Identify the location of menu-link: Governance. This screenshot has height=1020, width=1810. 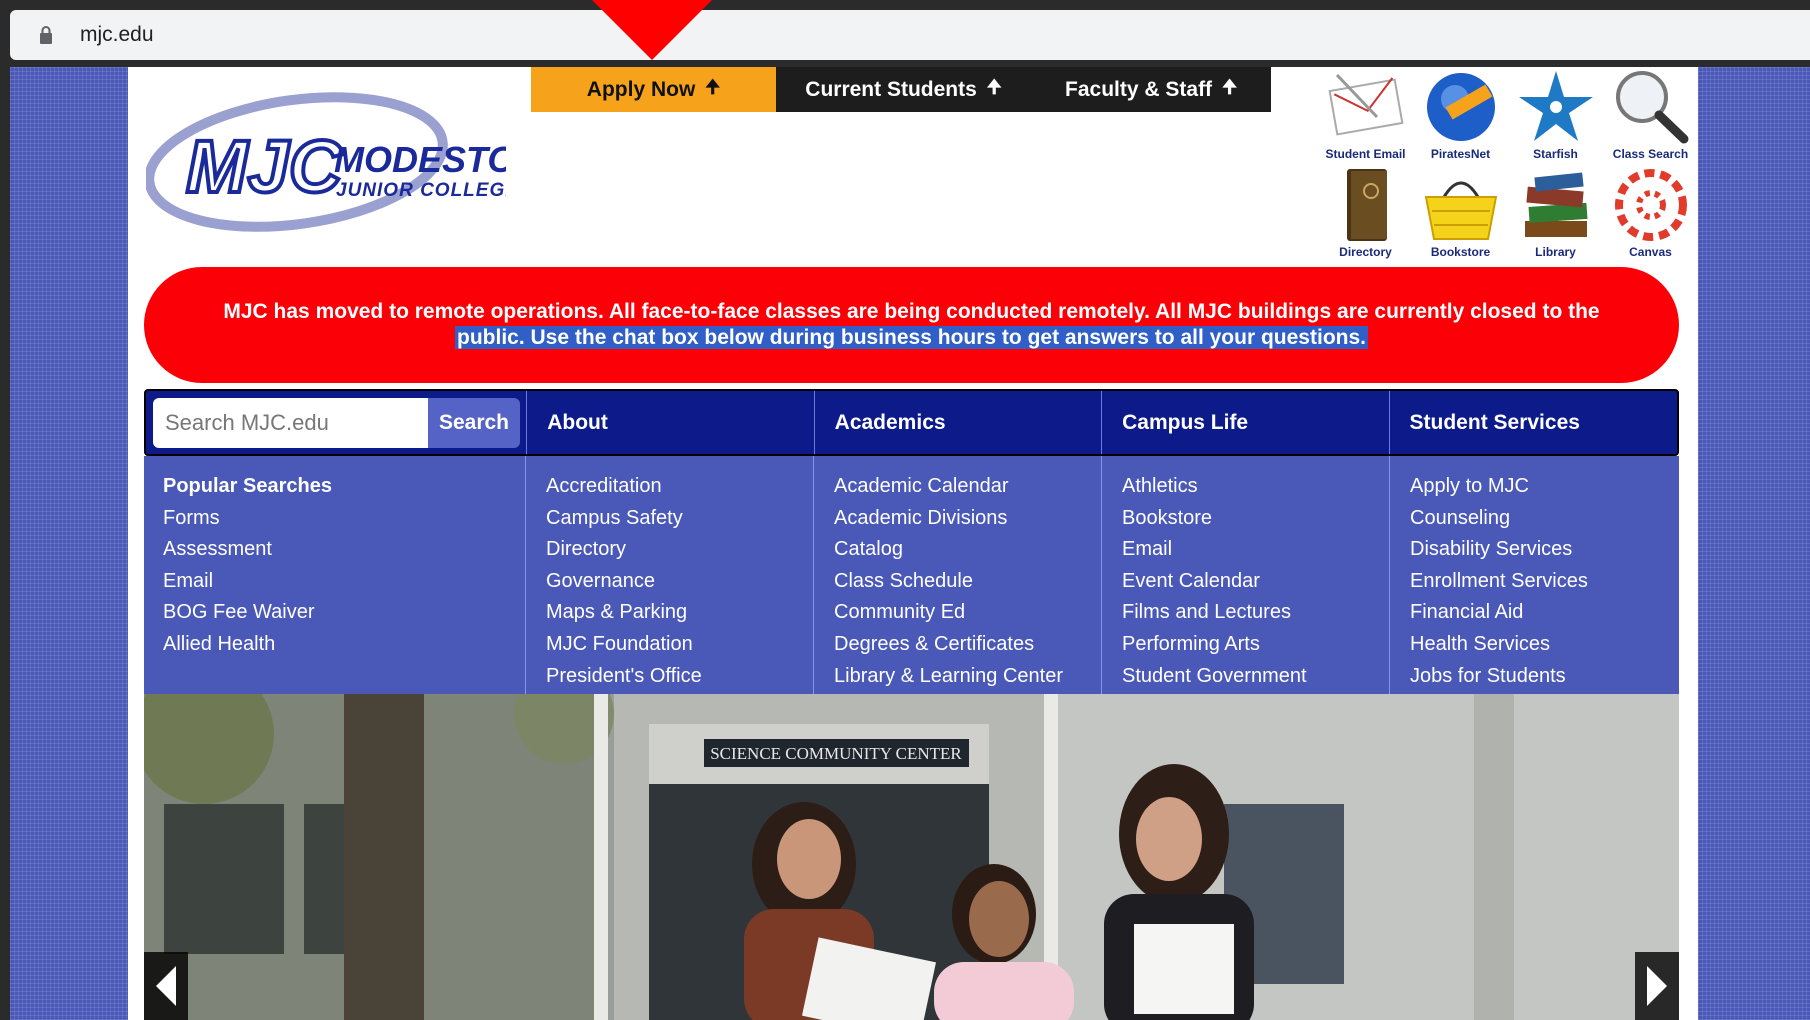
(679, 582).